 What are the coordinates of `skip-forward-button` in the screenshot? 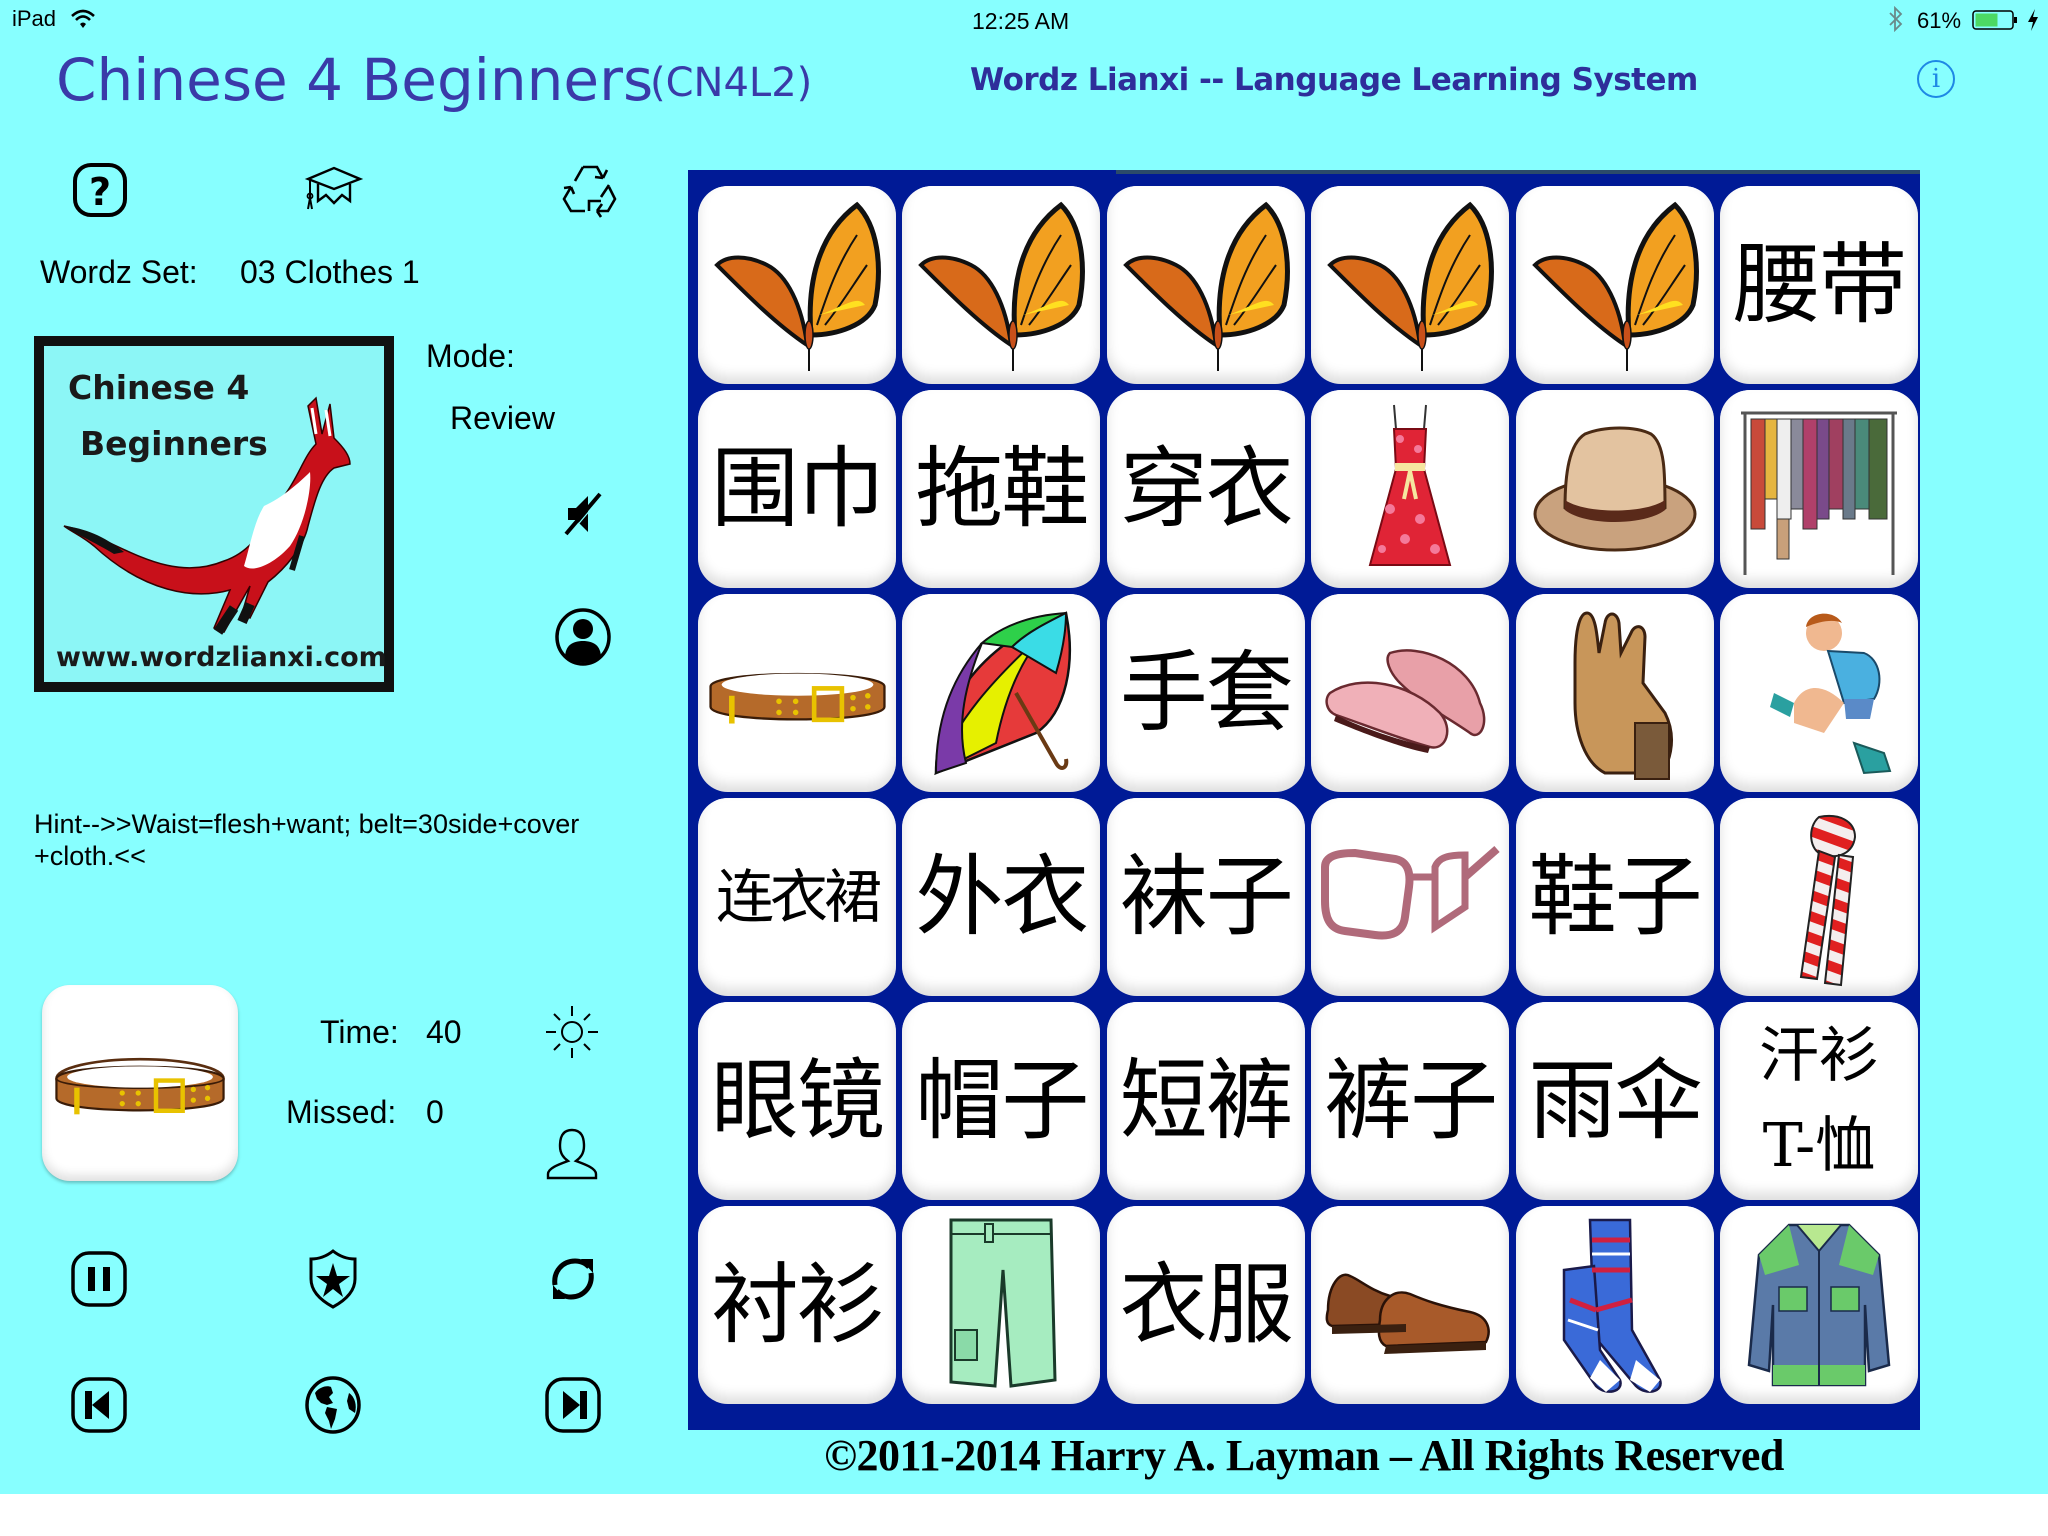 It's located at (573, 1405).